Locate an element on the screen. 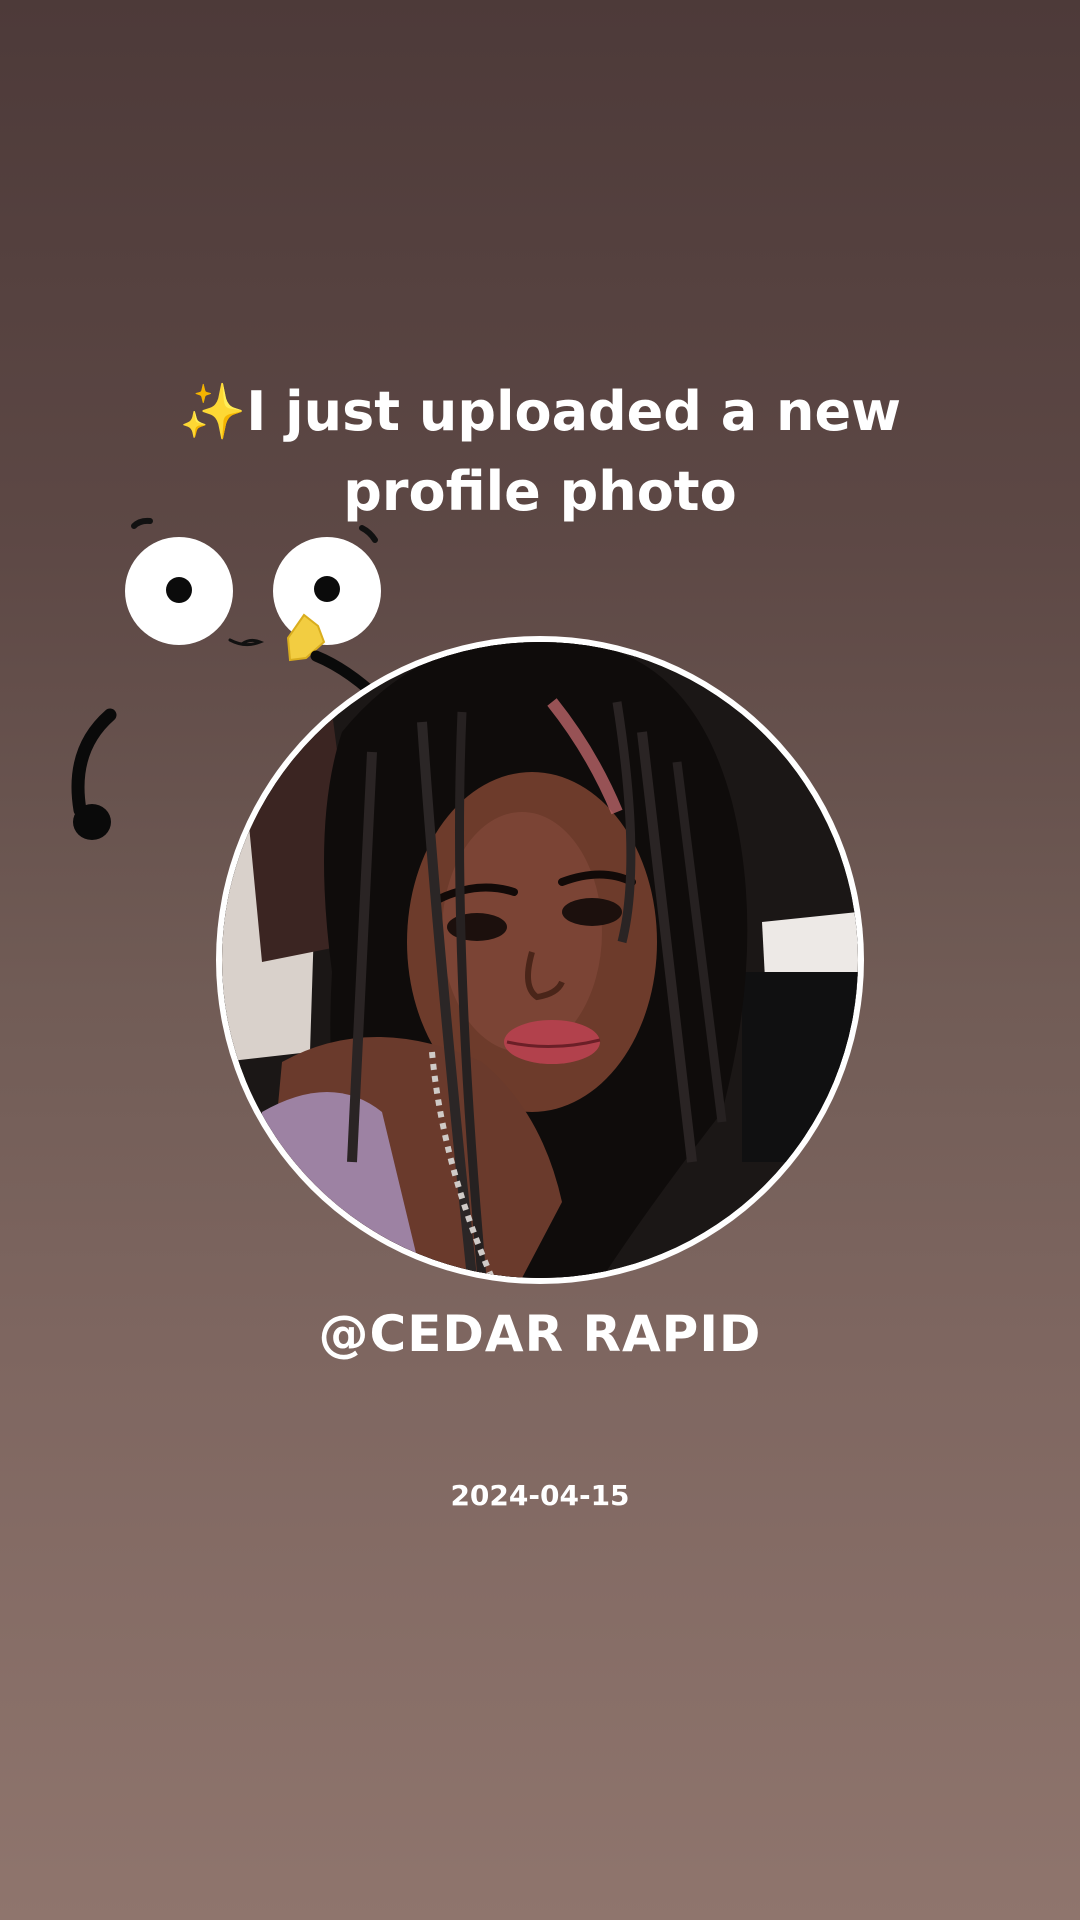 The height and width of the screenshot is (1920, 1080). right-pupil is located at coordinates (327, 589).